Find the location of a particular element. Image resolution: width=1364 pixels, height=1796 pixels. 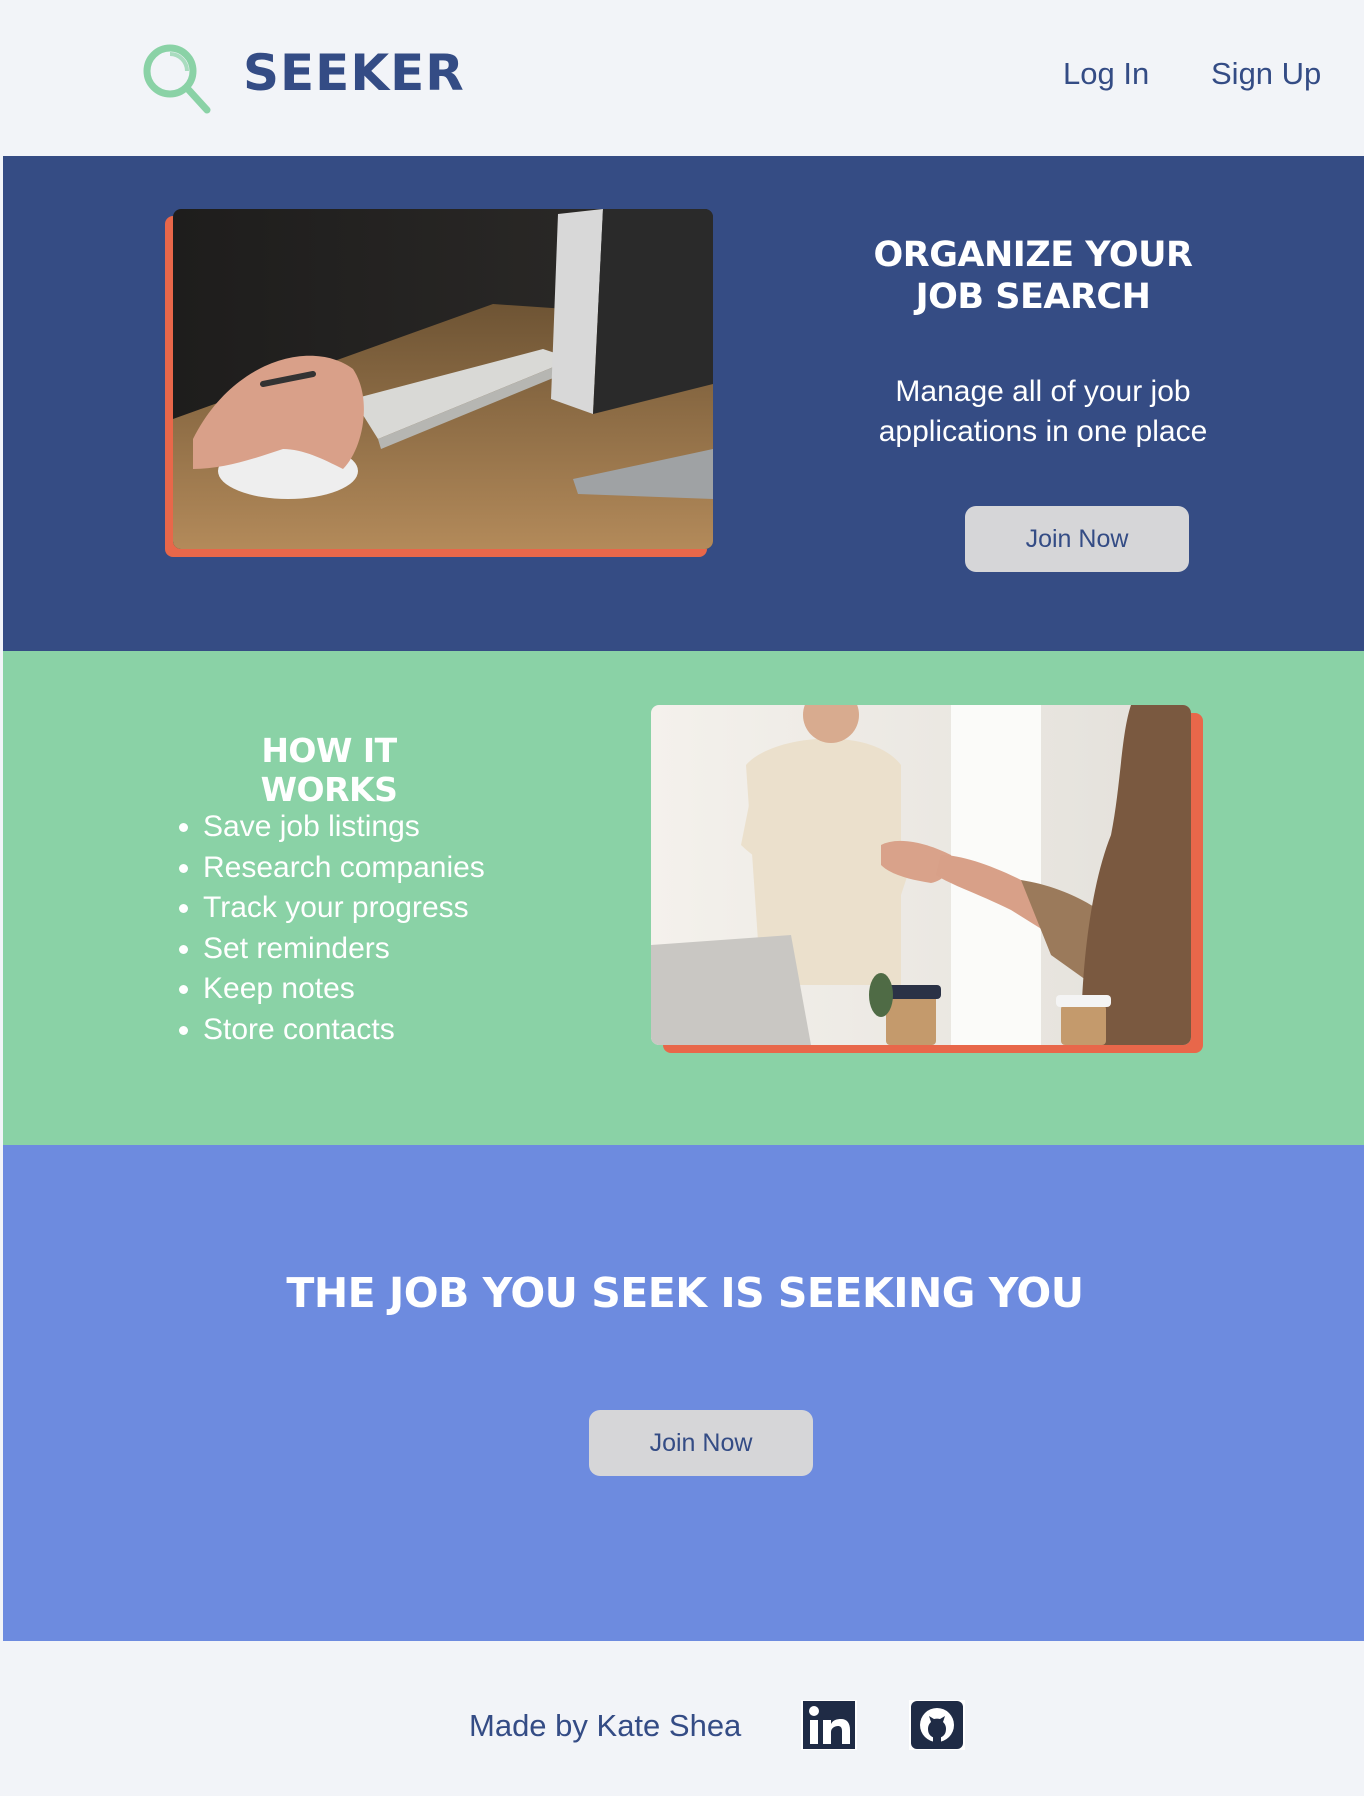

how-it-works-title: HOW IT WORKS is located at coordinates (329, 770).